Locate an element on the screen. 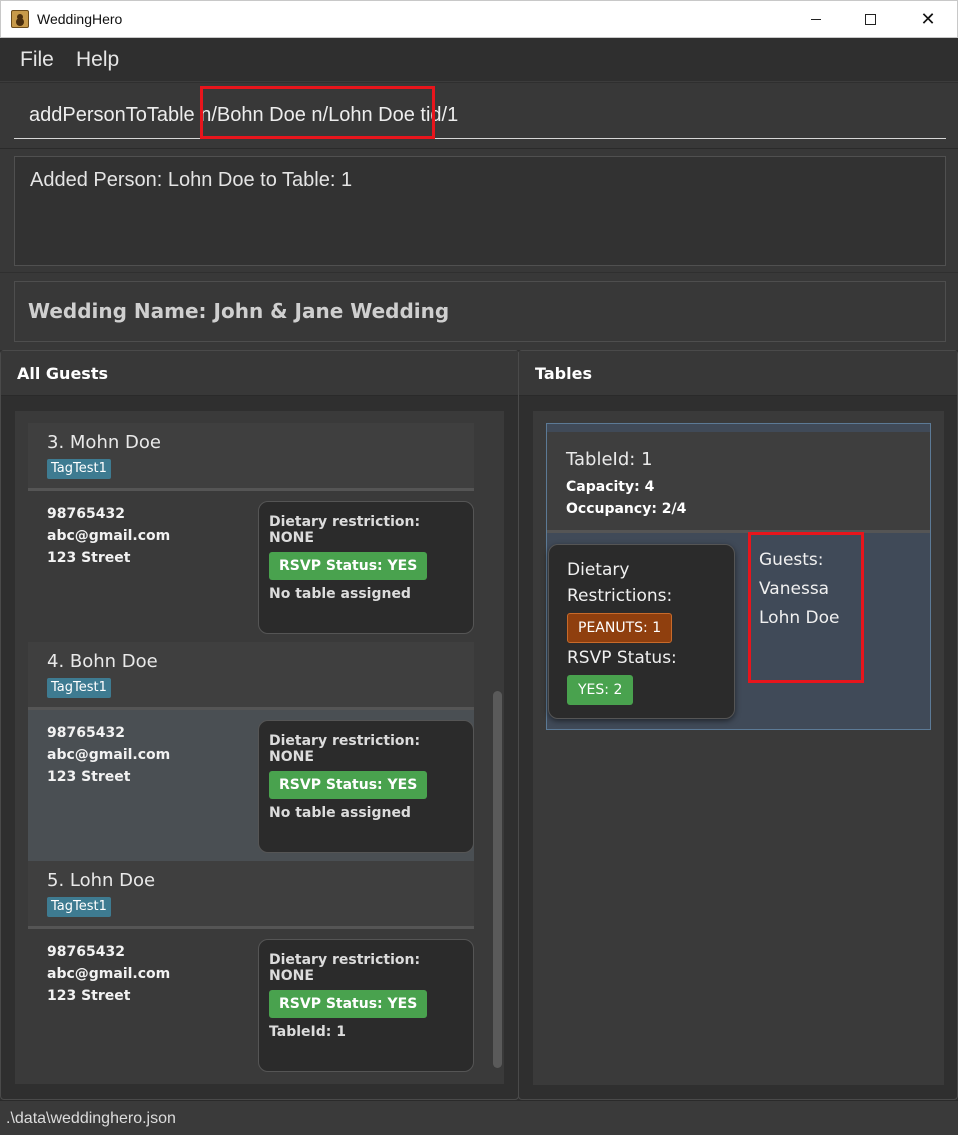 The width and height of the screenshot is (958, 1135). result-display: Added Person: Lohn Doe to Table: 1 is located at coordinates (480, 211).